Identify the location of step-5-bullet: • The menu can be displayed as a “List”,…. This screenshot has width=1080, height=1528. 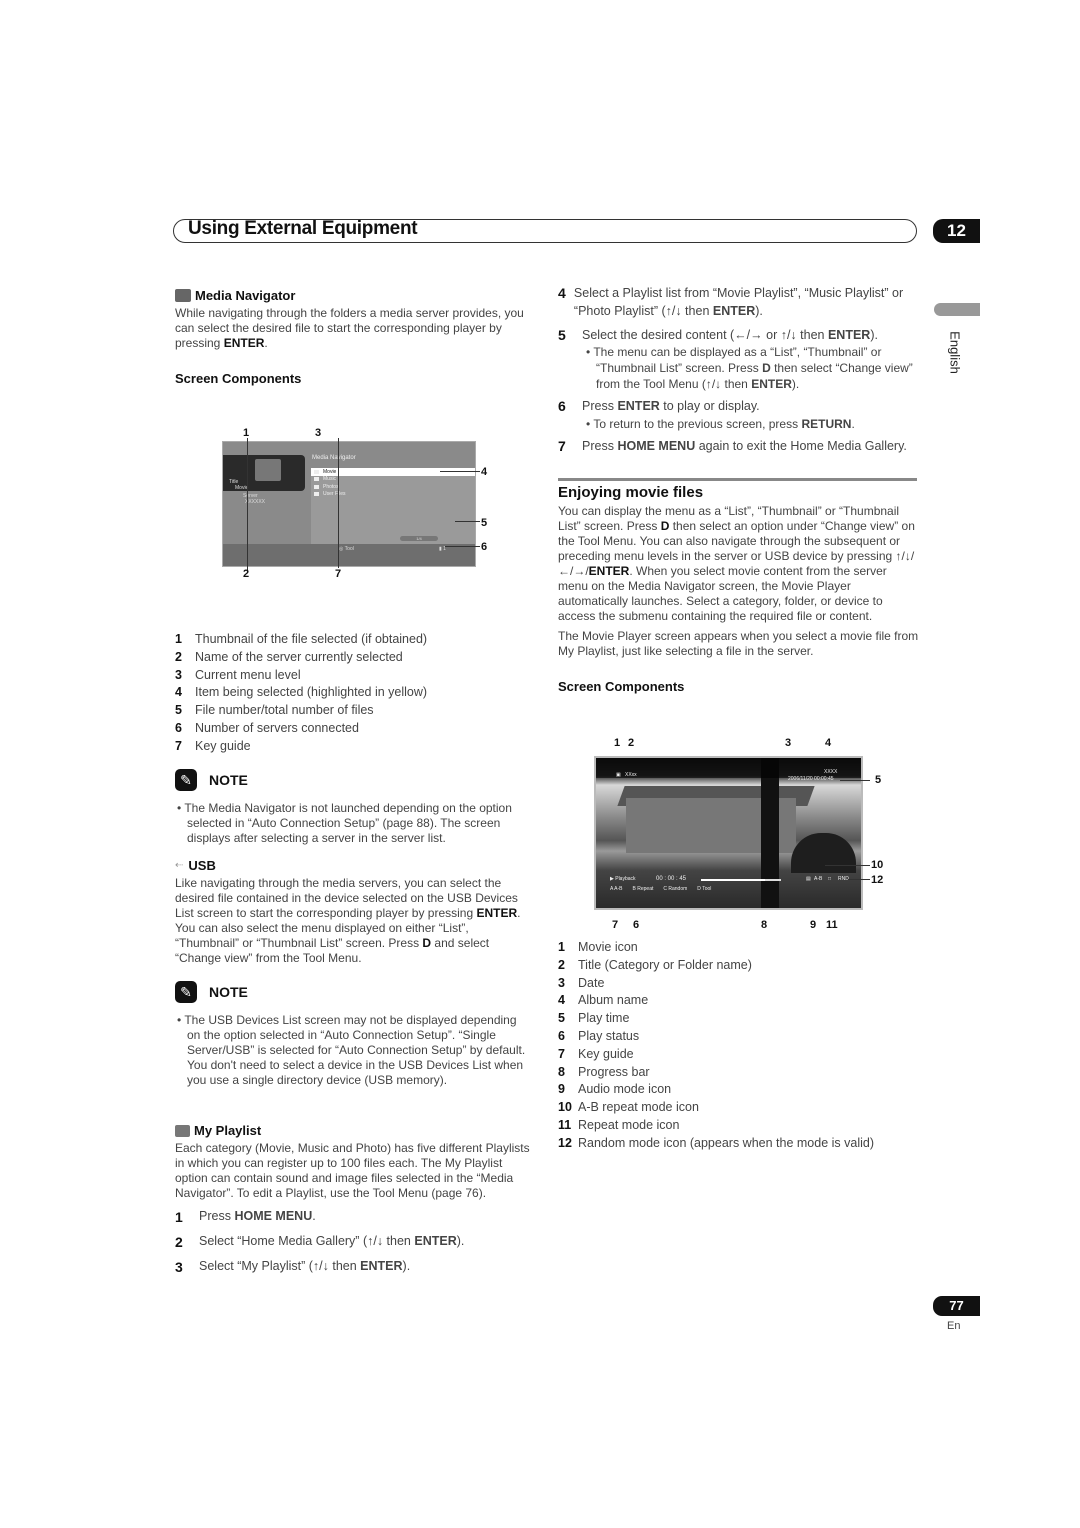
(749, 368).